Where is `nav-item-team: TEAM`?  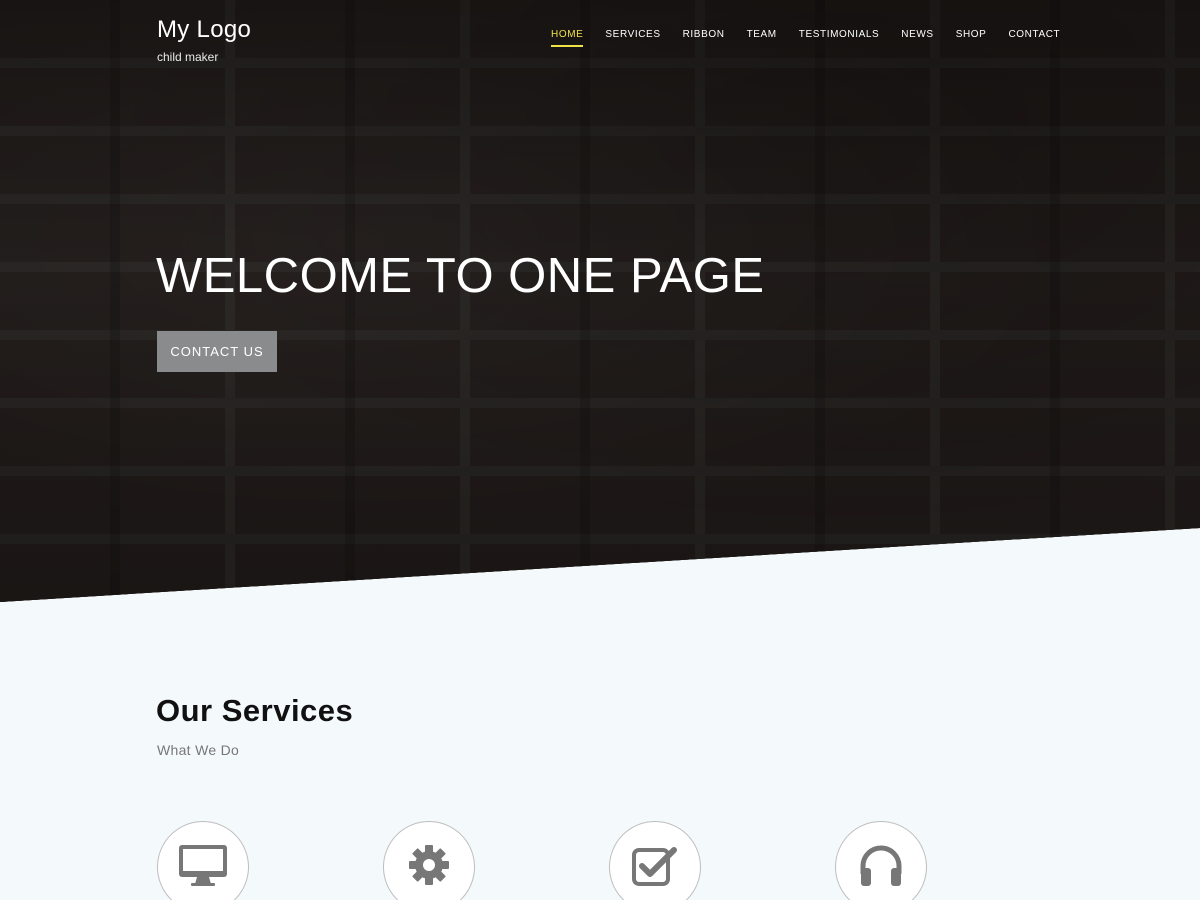
nav-item-team: TEAM is located at coordinates (762, 38).